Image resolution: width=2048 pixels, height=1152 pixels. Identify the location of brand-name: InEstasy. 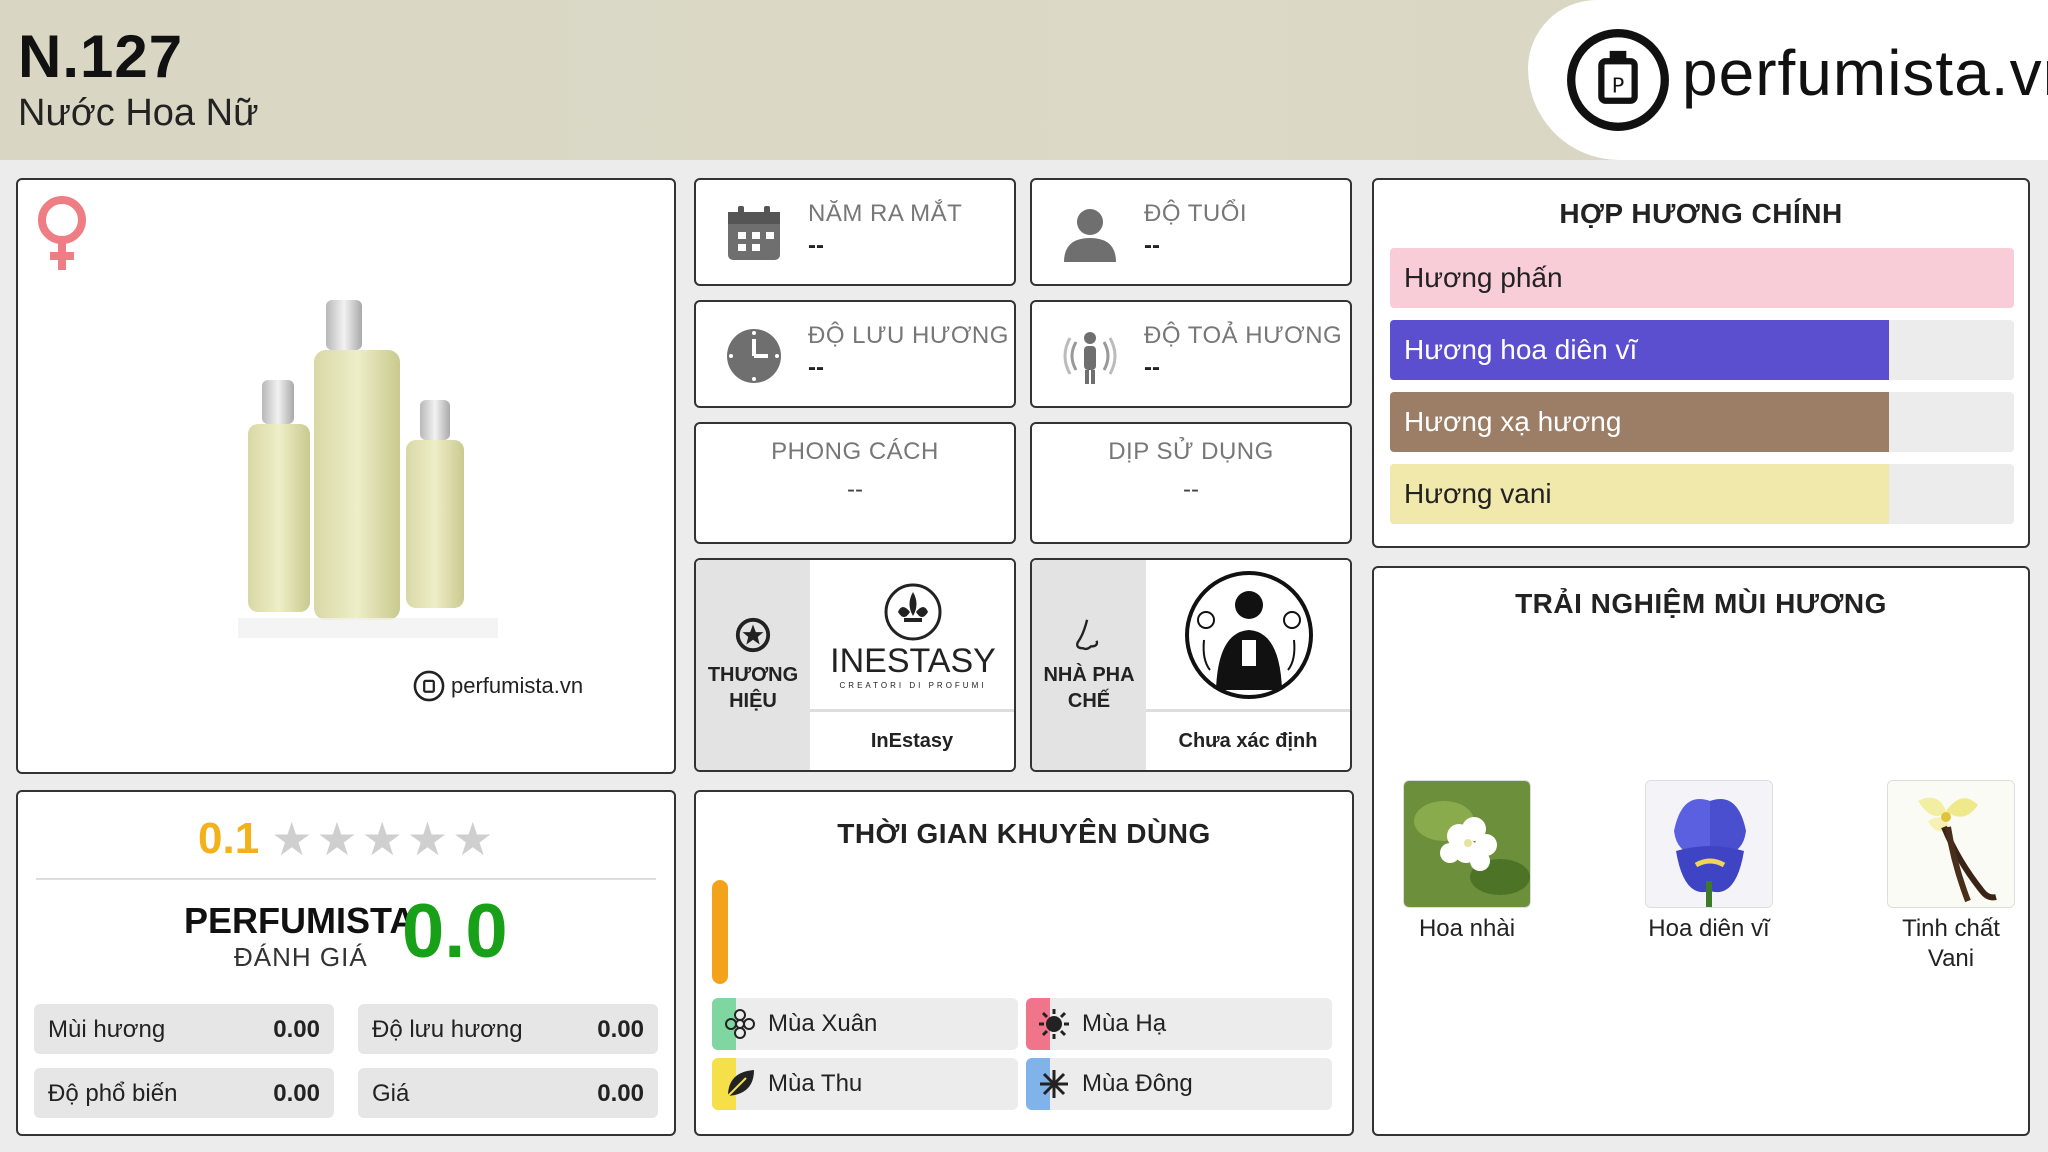
(912, 741).